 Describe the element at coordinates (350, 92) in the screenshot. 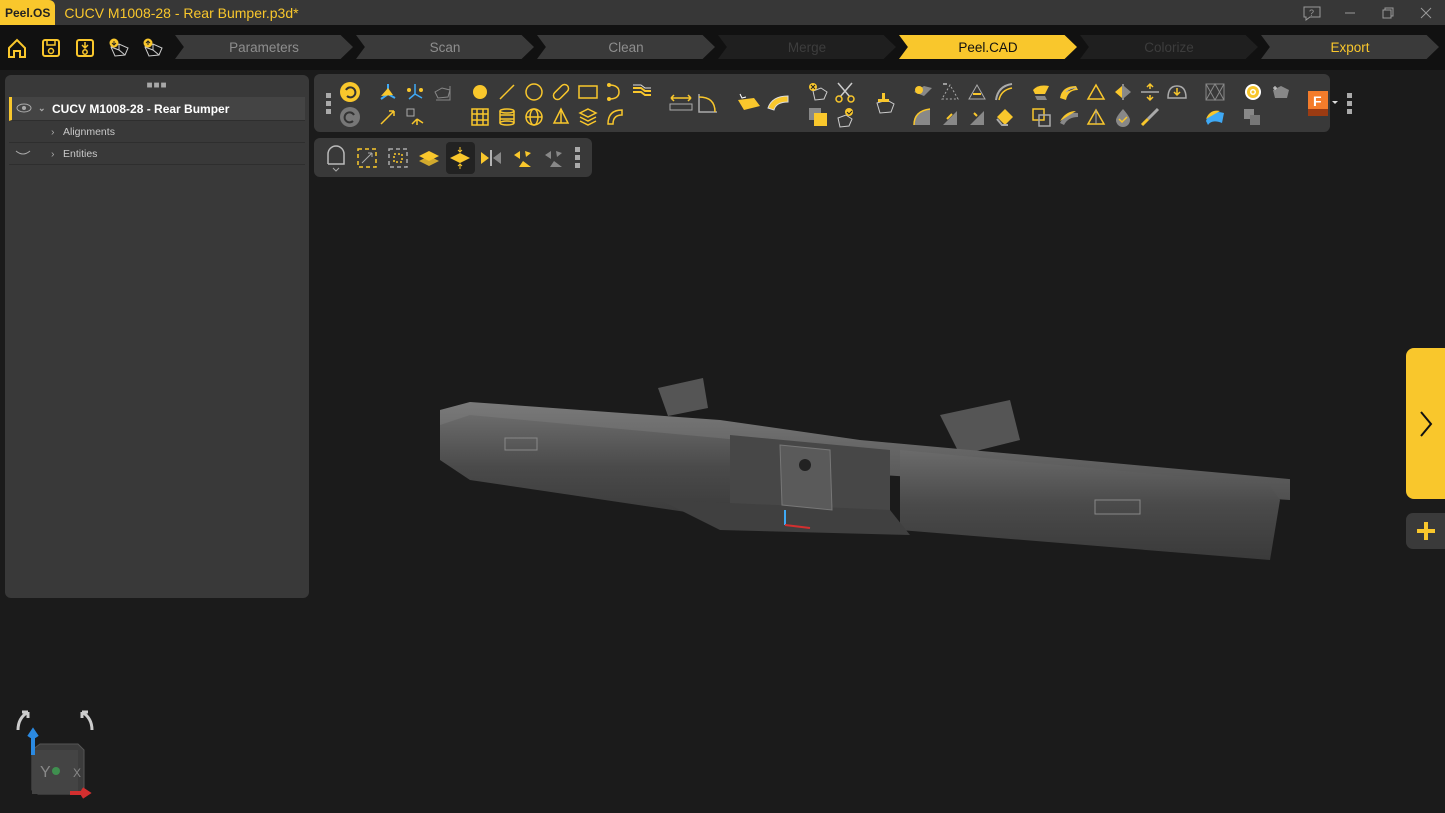

I see `undo-icon` at that location.